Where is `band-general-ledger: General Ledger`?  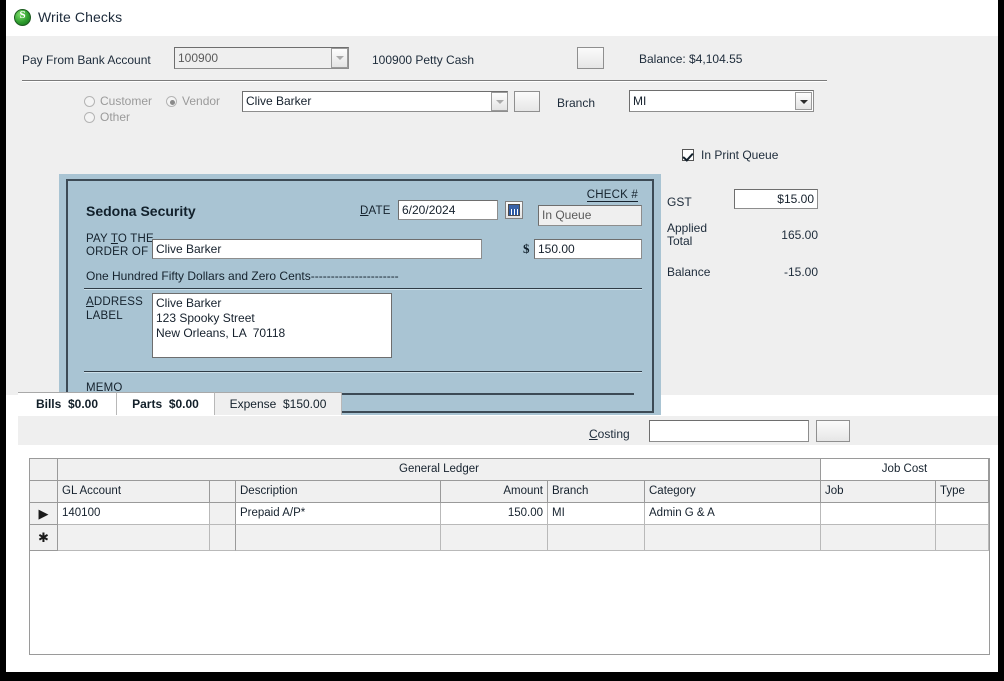
band-general-ledger: General Ledger is located at coordinates (439, 470).